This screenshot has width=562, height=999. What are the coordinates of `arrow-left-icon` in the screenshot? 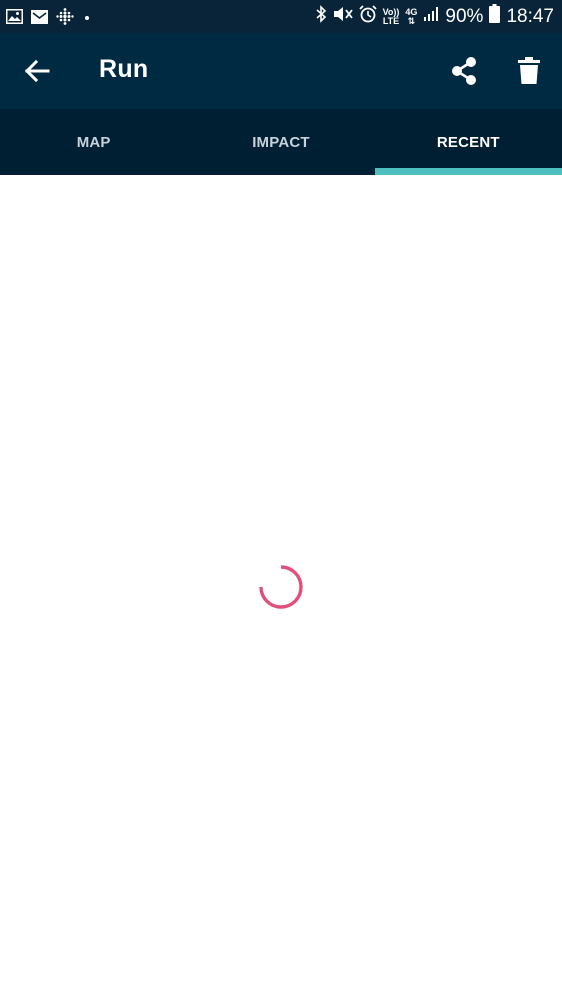 It's located at (37, 71).